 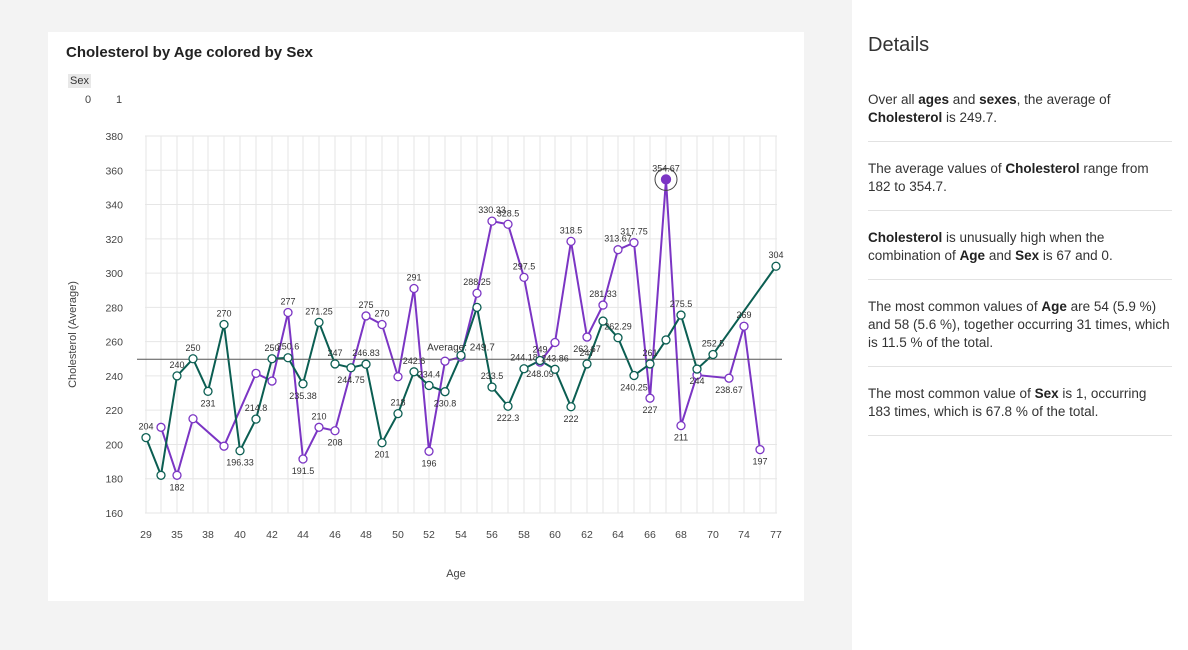 What do you see at coordinates (428, 463) in the screenshot?
I see `data-label: 196` at bounding box center [428, 463].